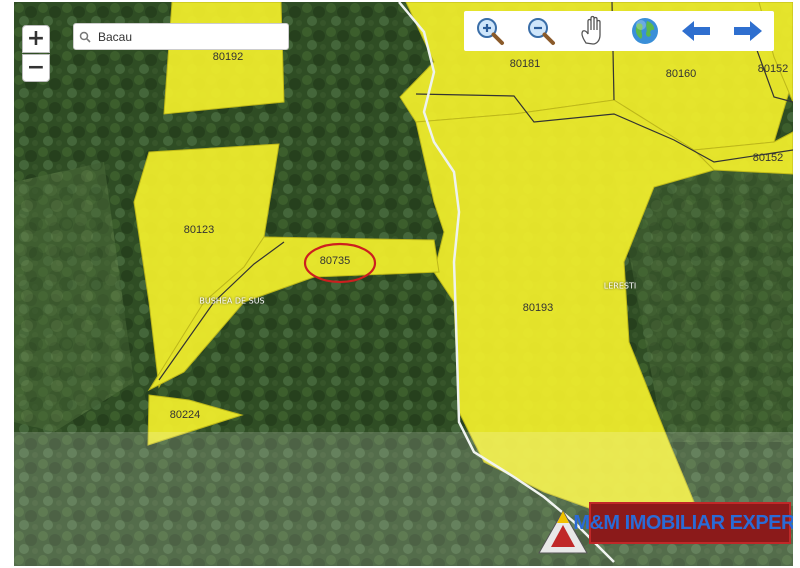  I want to click on parcel-label-80192: 80192, so click(228, 57).